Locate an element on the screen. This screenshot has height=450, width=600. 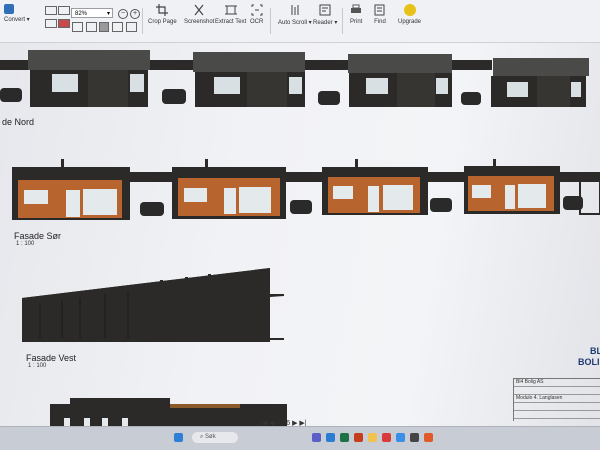
view-double-icon is located at coordinates (64, 10).